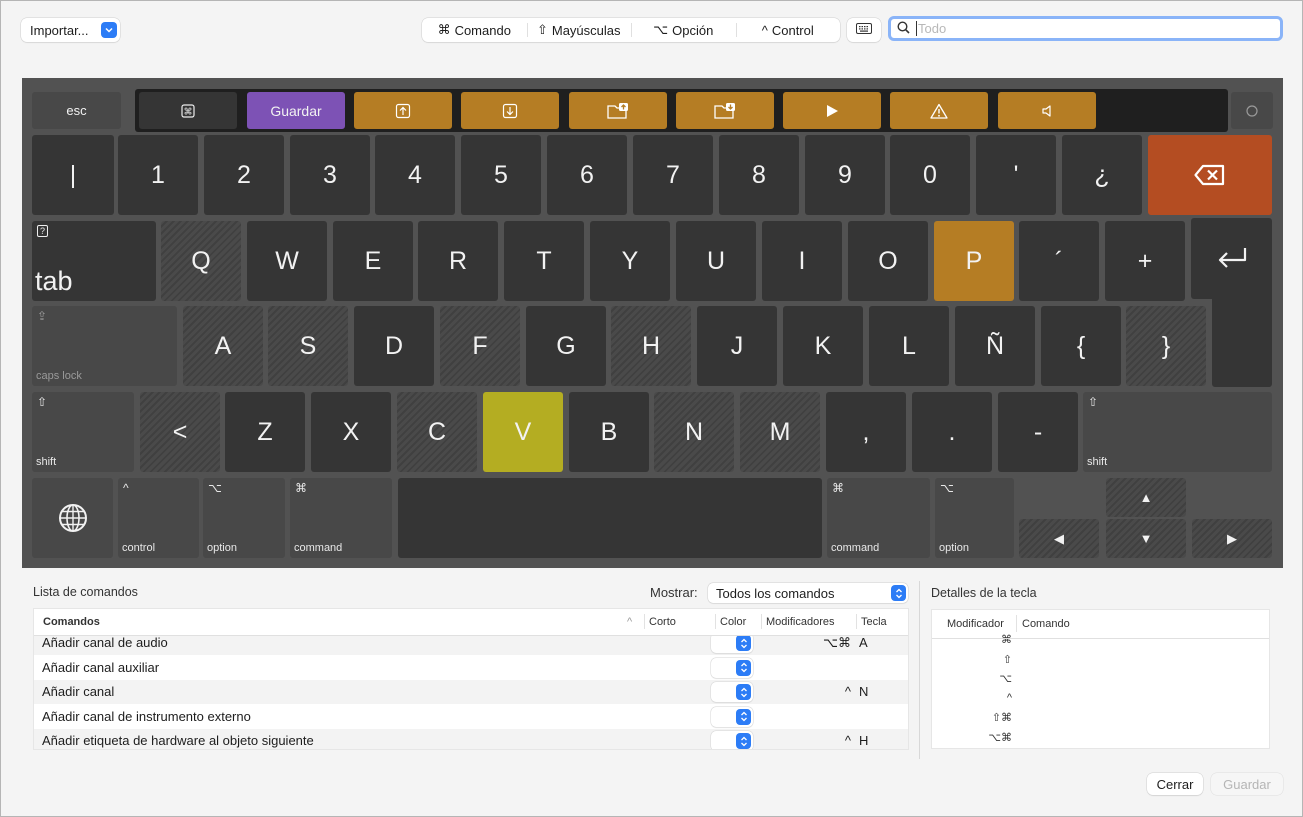  What do you see at coordinates (1038, 432) in the screenshot?
I see `key-letter: -` at bounding box center [1038, 432].